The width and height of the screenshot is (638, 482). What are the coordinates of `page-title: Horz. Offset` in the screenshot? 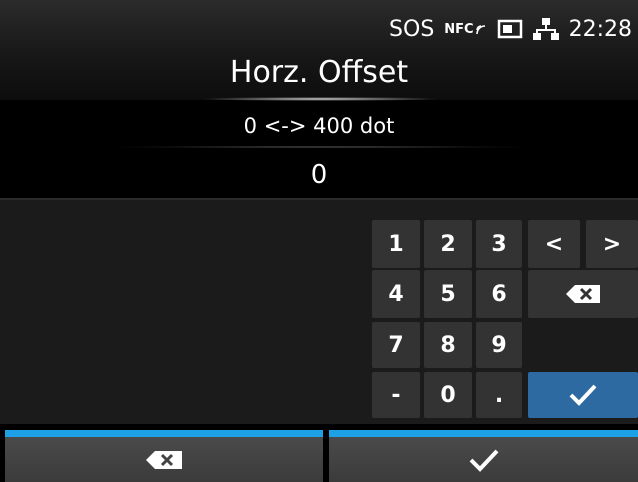 It's located at (319, 72).